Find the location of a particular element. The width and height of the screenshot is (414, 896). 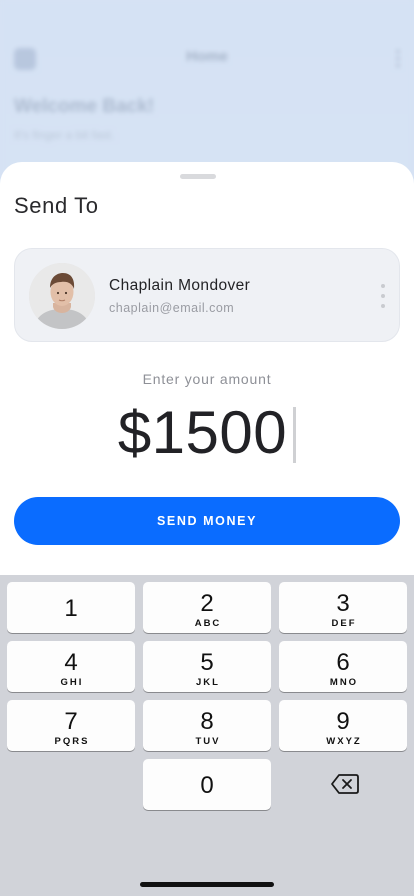

sheet-title: Send To is located at coordinates (56, 205).